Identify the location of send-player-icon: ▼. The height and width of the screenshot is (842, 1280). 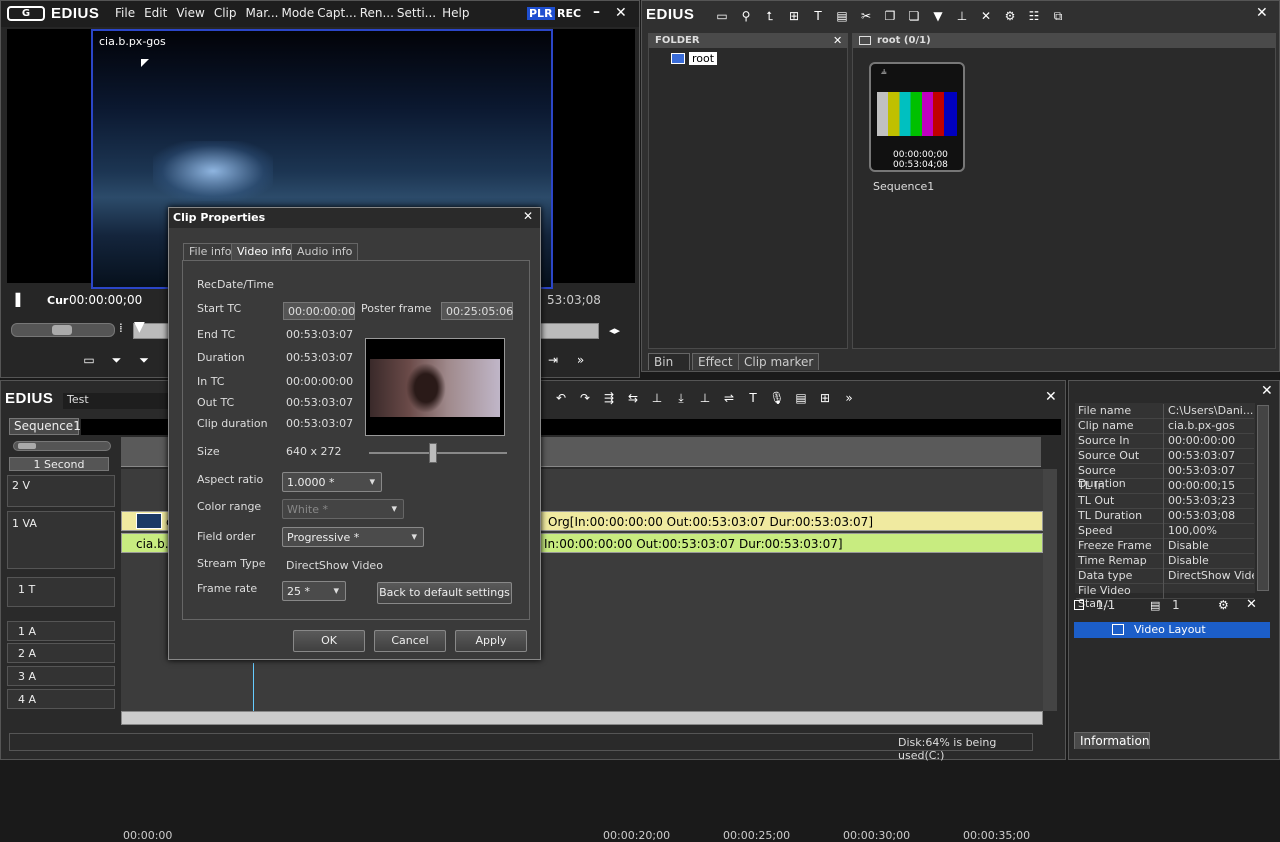
(938, 16).